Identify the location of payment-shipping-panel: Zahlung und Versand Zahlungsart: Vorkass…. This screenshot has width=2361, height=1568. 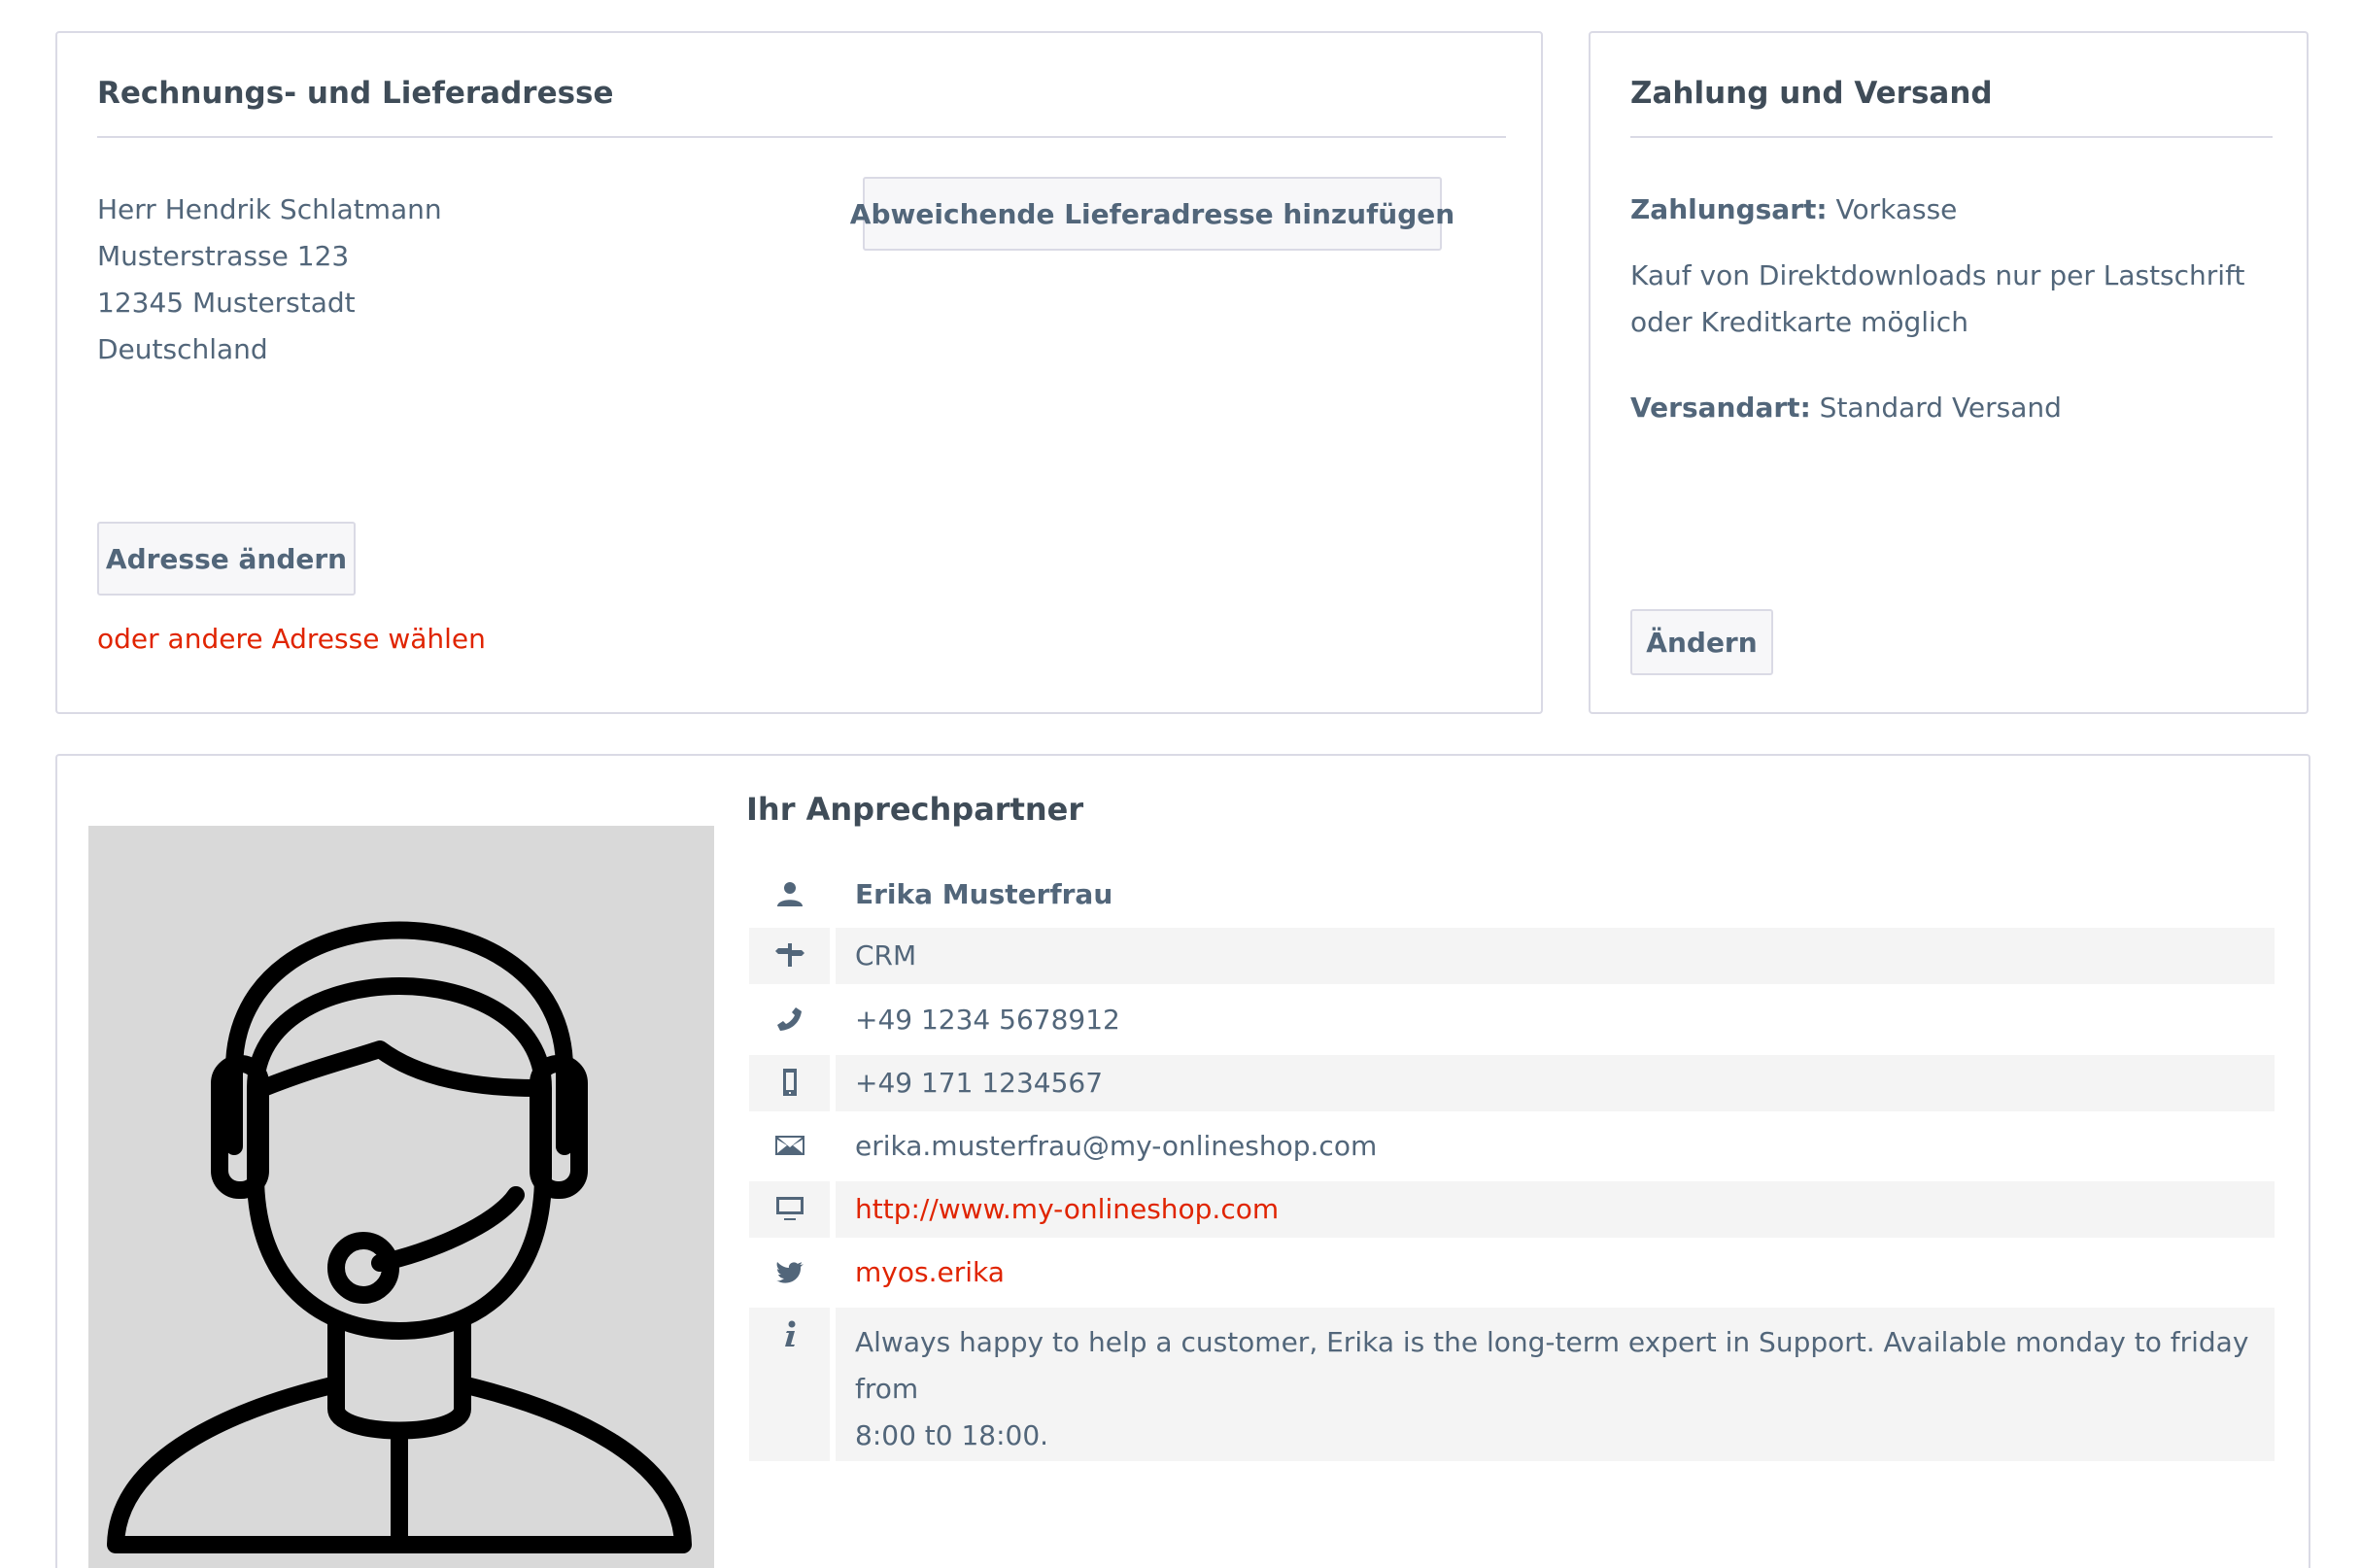
(1949, 372).